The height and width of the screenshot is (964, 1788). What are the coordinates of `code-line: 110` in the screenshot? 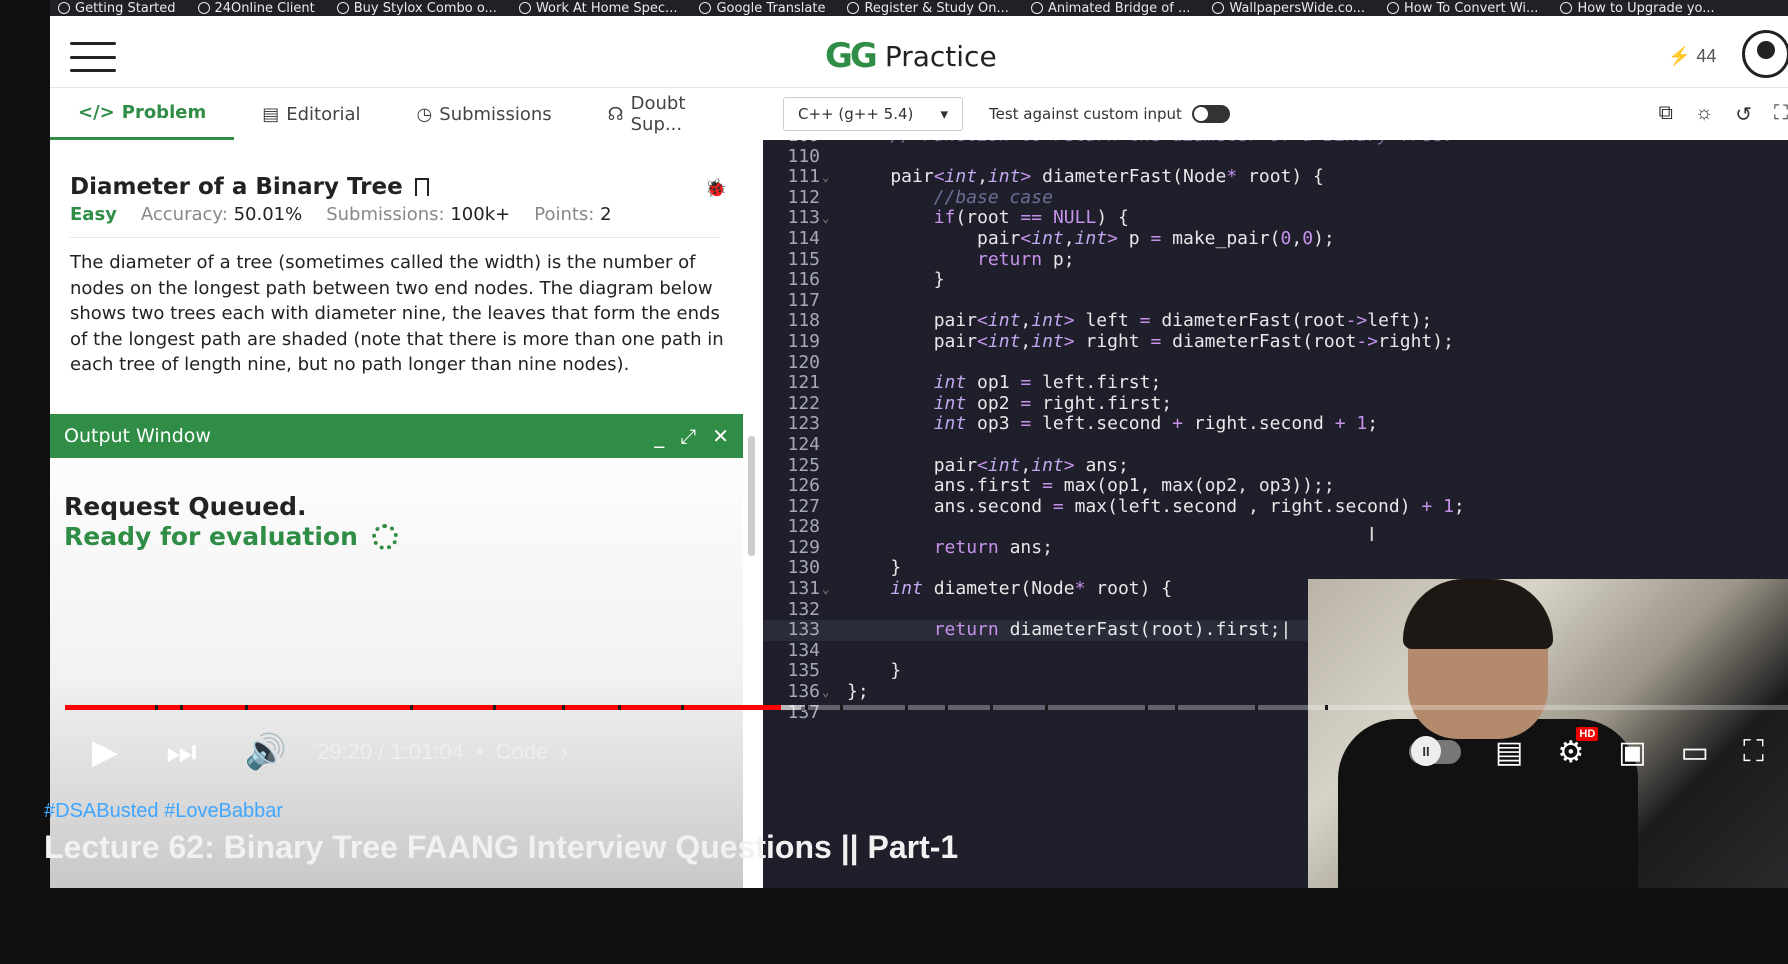 It's located at (1275, 157).